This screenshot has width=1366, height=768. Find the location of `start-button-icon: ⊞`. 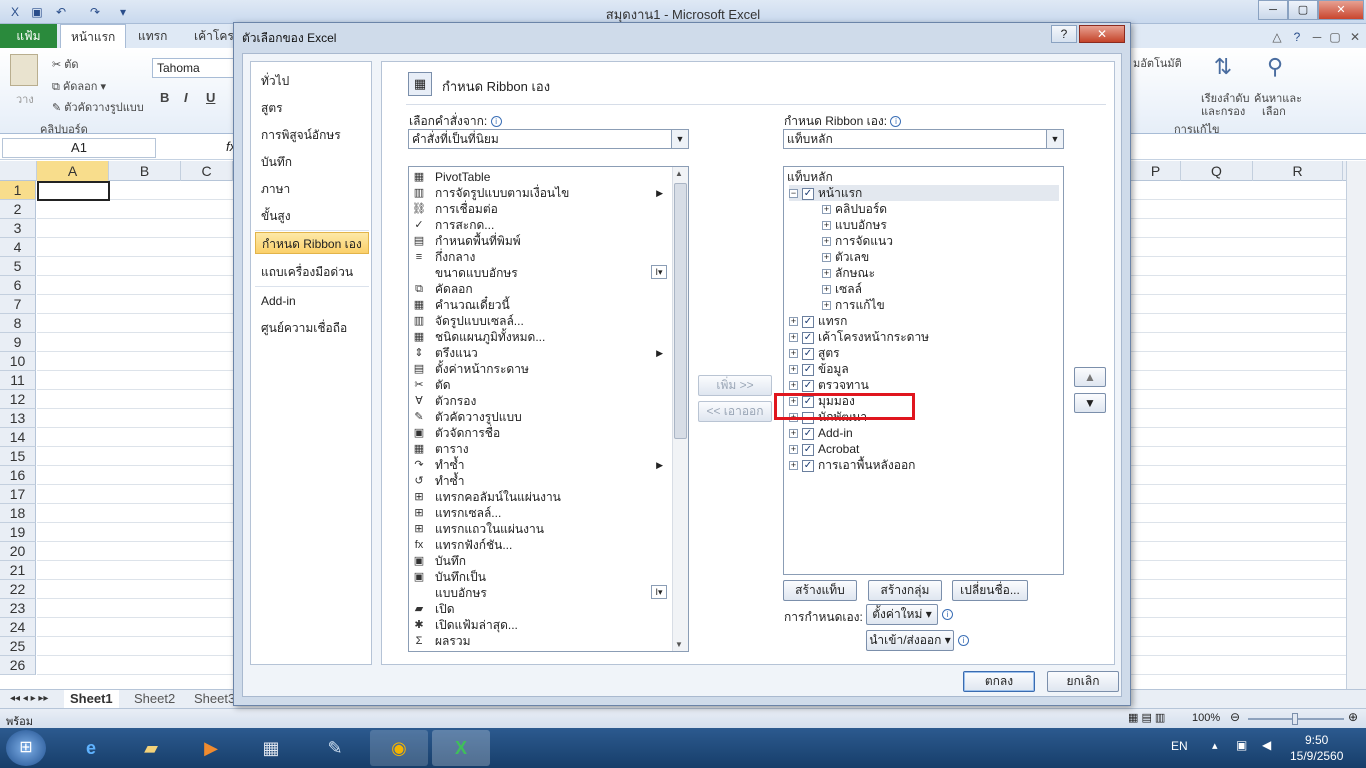

start-button-icon: ⊞ is located at coordinates (26, 748).